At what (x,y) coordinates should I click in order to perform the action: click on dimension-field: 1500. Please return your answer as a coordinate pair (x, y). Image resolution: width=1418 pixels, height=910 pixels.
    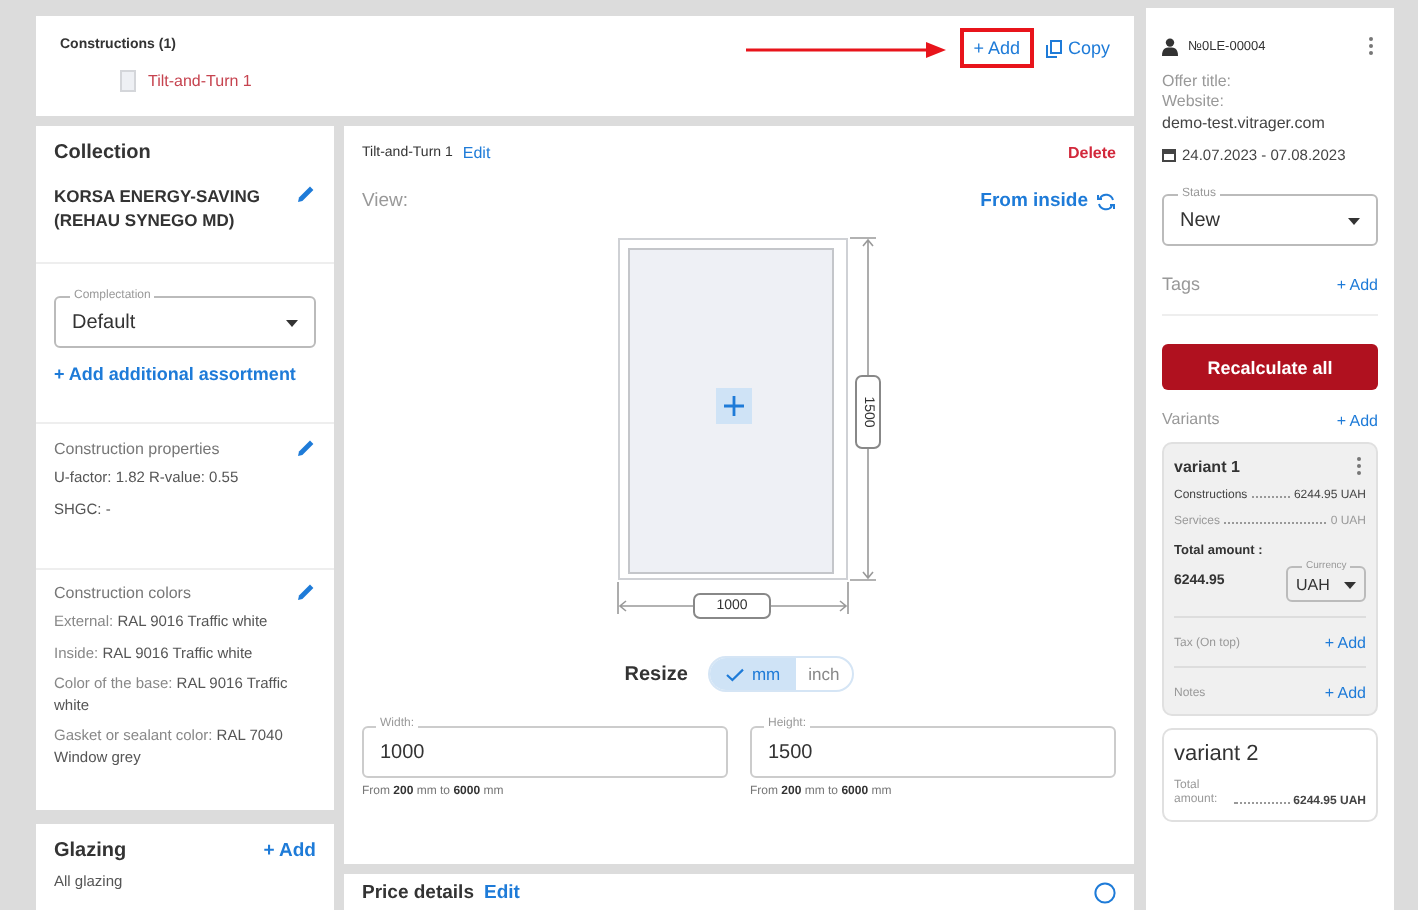
    Looking at the image, I should click on (933, 752).